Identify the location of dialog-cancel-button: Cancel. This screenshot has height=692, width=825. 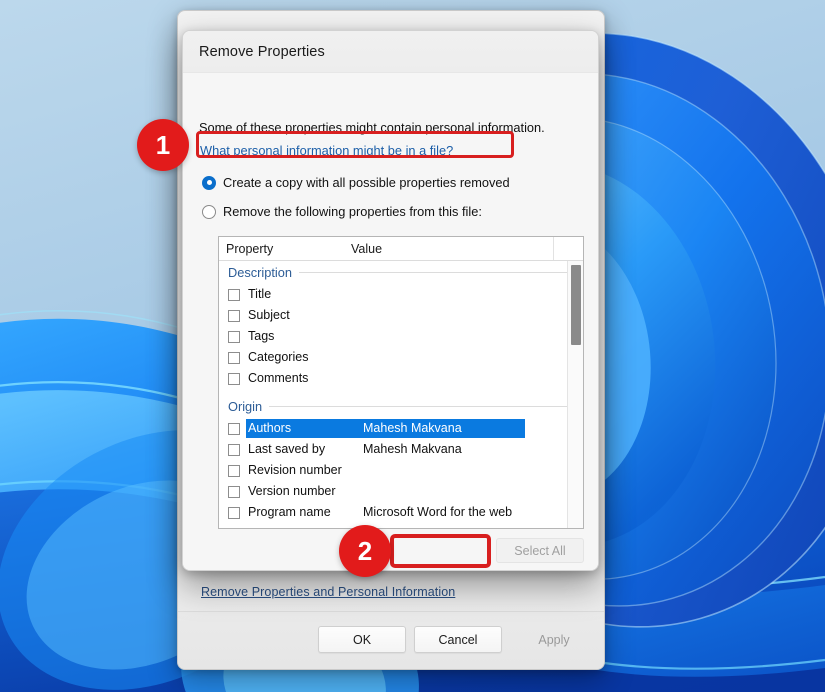
(539, 570).